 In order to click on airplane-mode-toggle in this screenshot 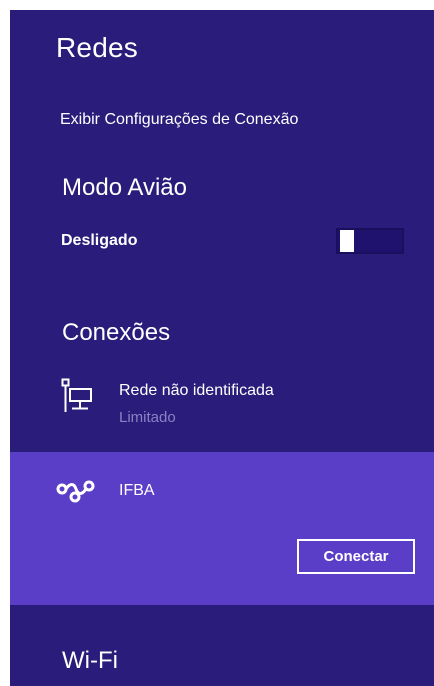, I will do `click(370, 241)`.